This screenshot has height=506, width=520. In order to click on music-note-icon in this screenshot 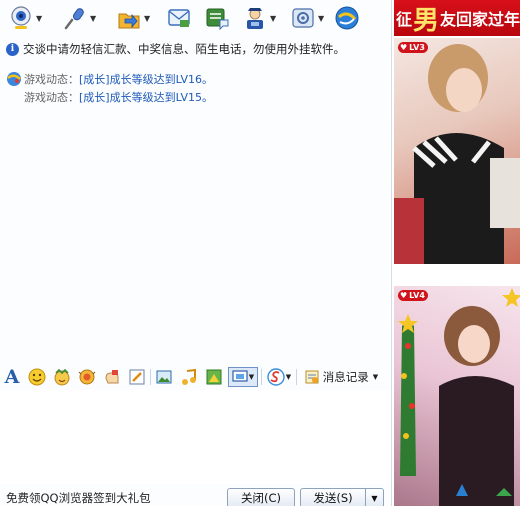, I will do `click(189, 376)`.